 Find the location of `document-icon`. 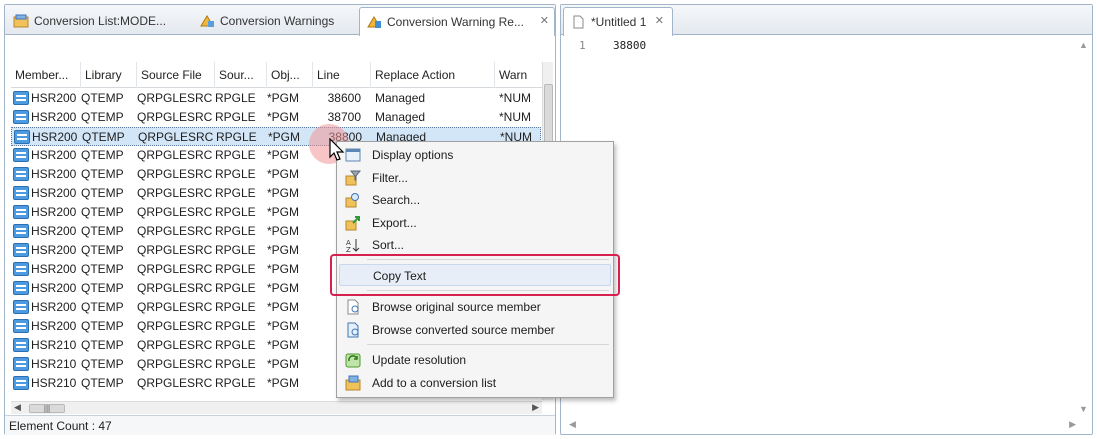

document-icon is located at coordinates (578, 22).